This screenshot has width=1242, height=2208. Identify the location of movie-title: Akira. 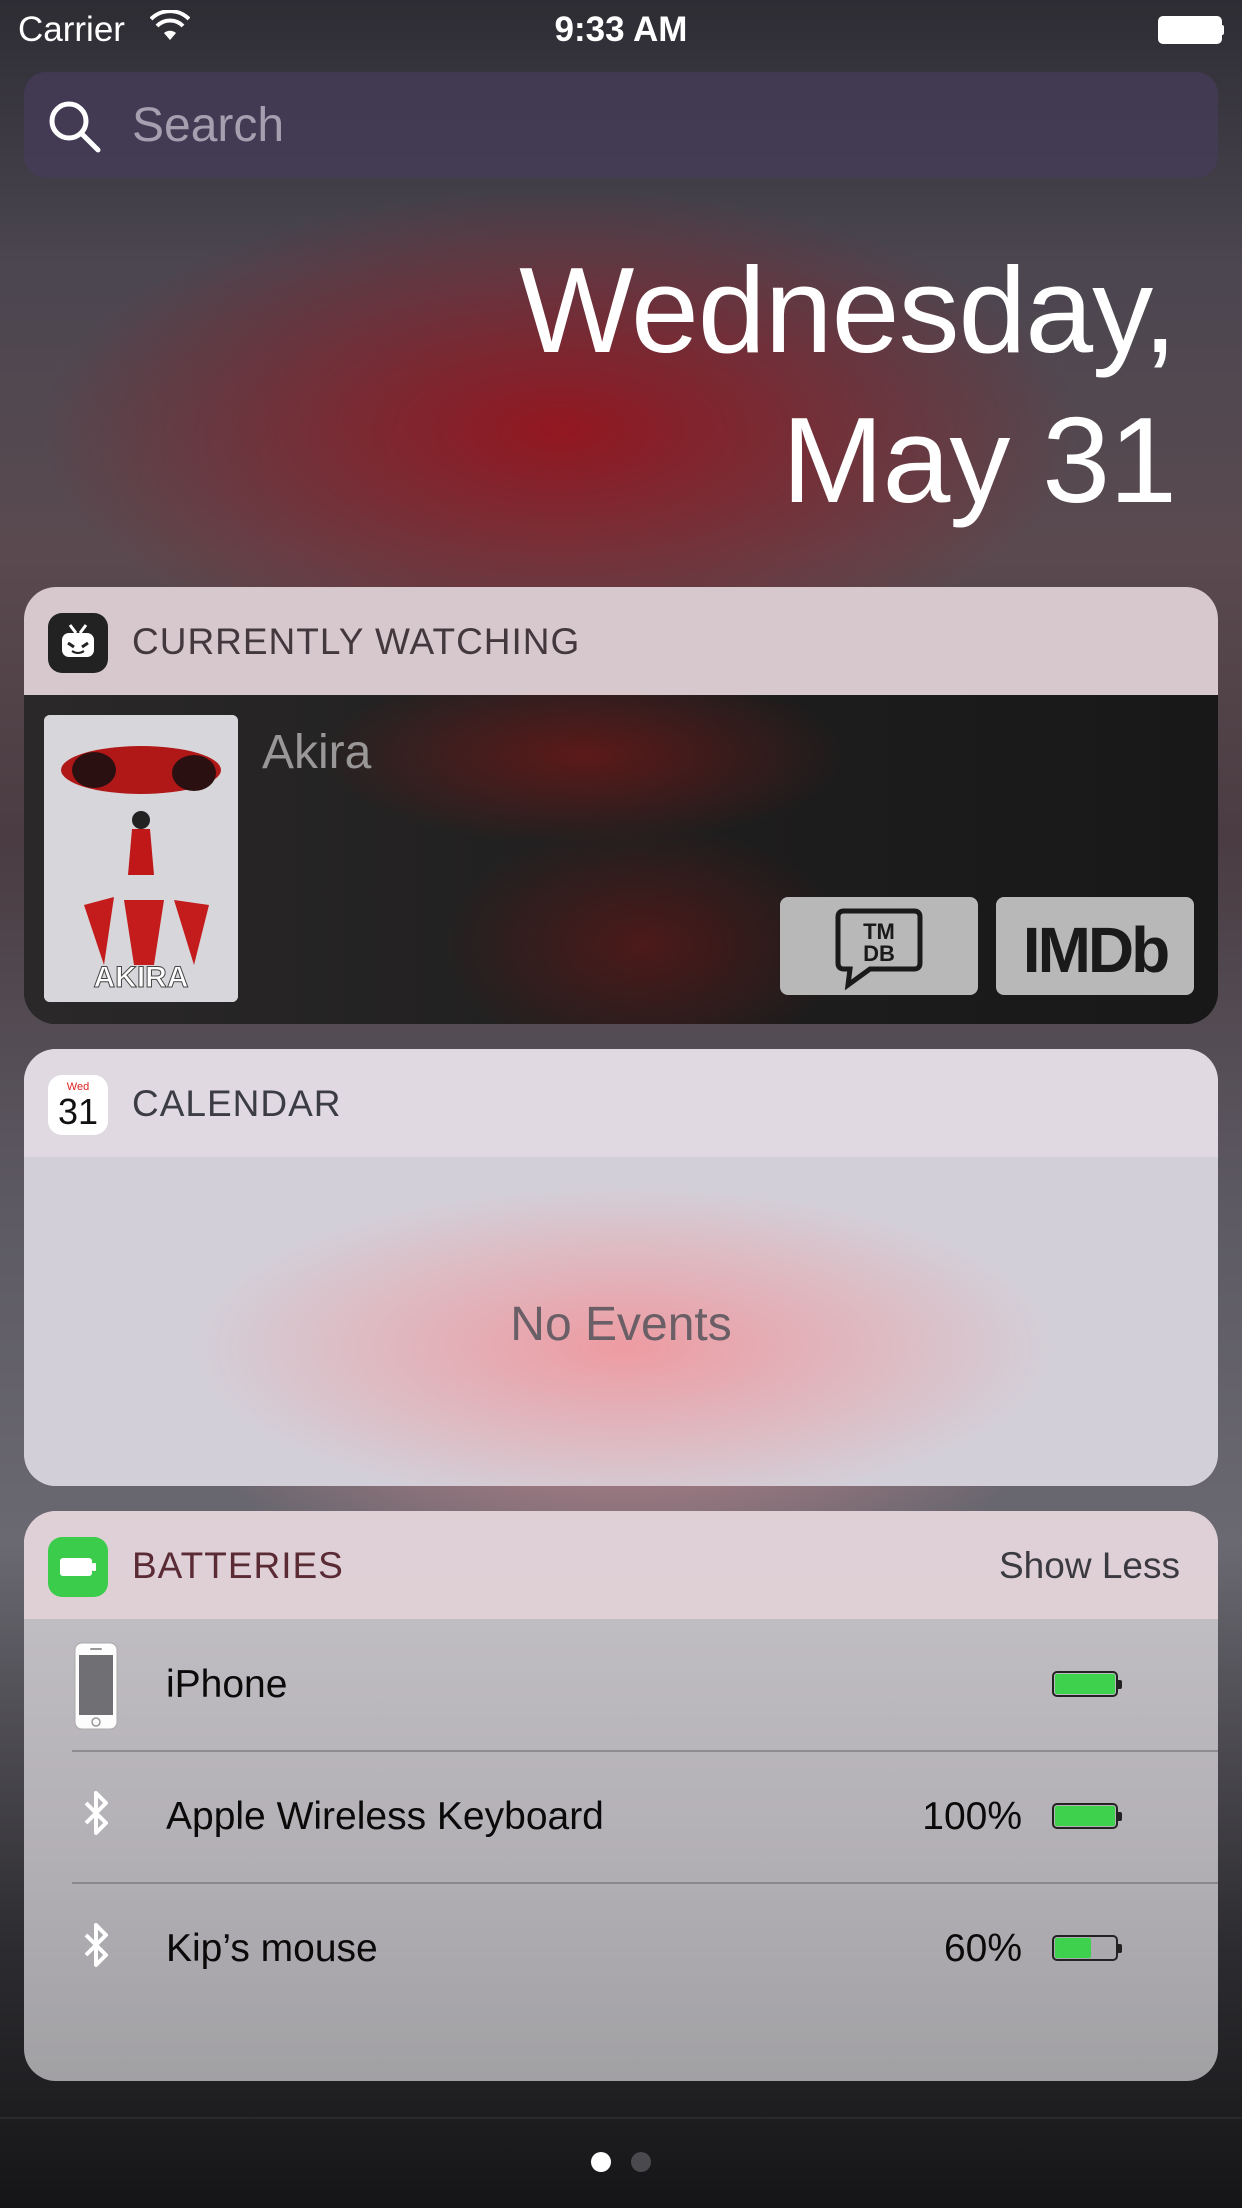
(317, 752).